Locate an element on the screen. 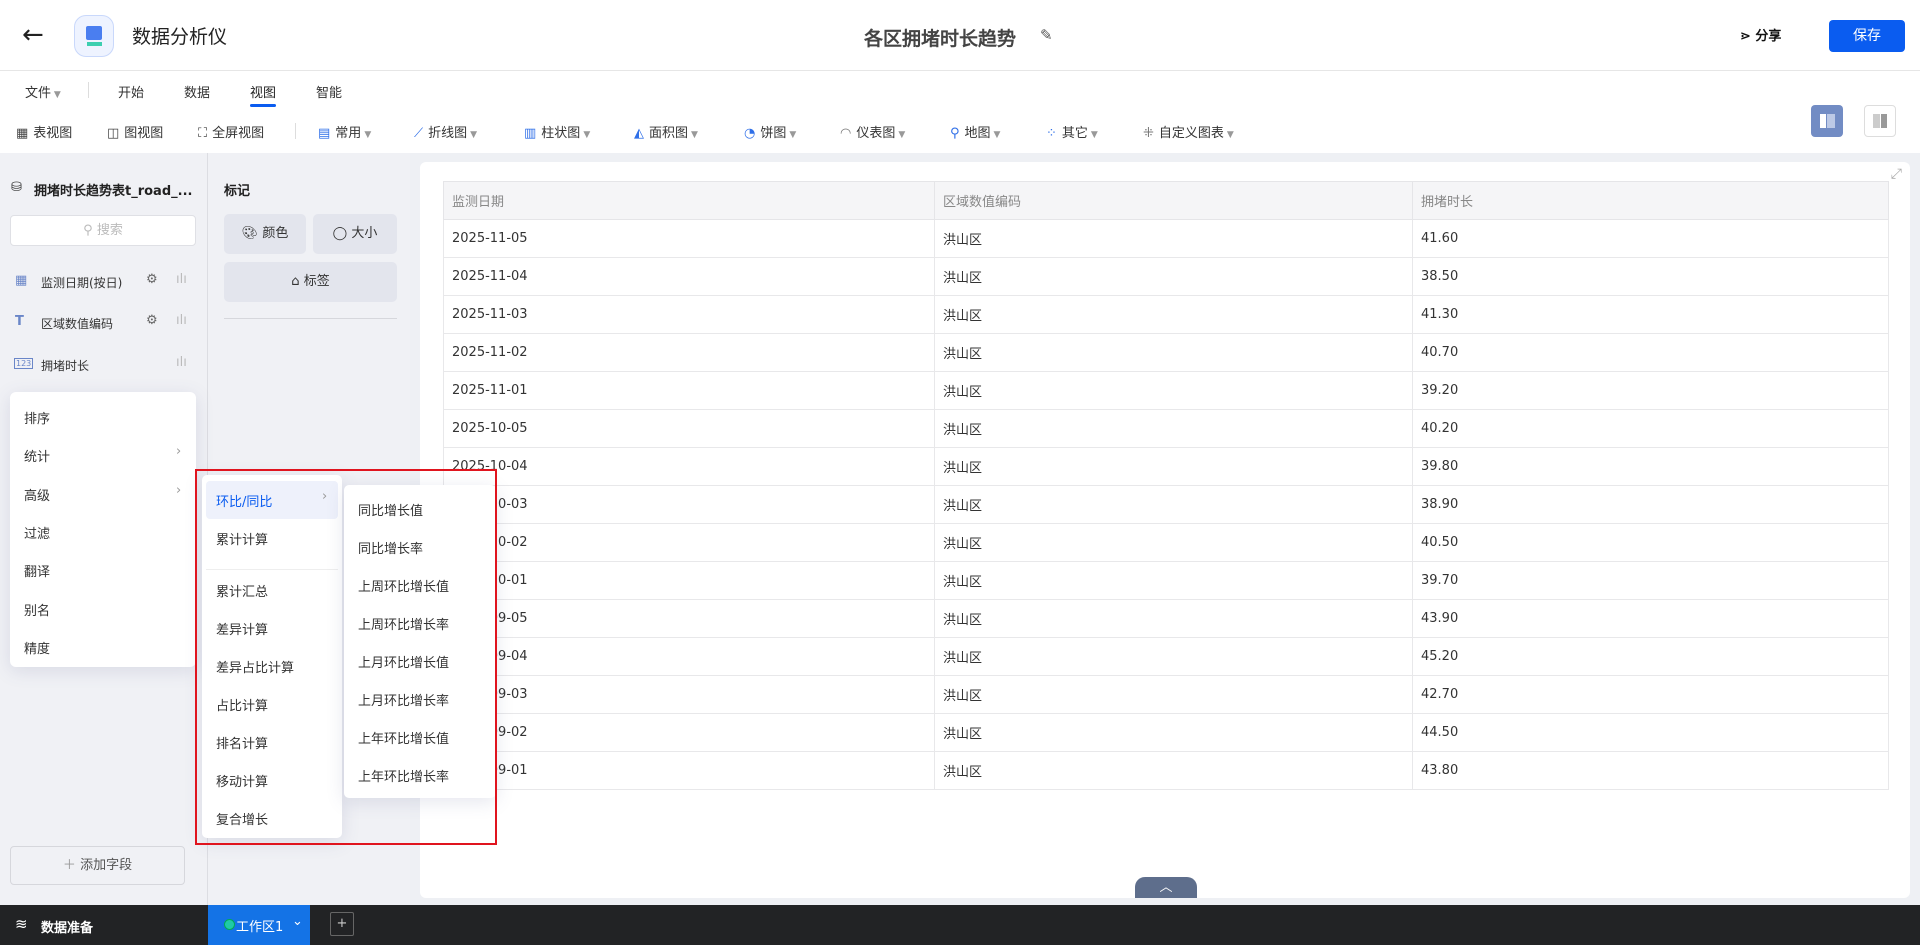 The height and width of the screenshot is (945, 1920). table-row: 2025-11-01 洪山区 39.20 is located at coordinates (1166, 390).